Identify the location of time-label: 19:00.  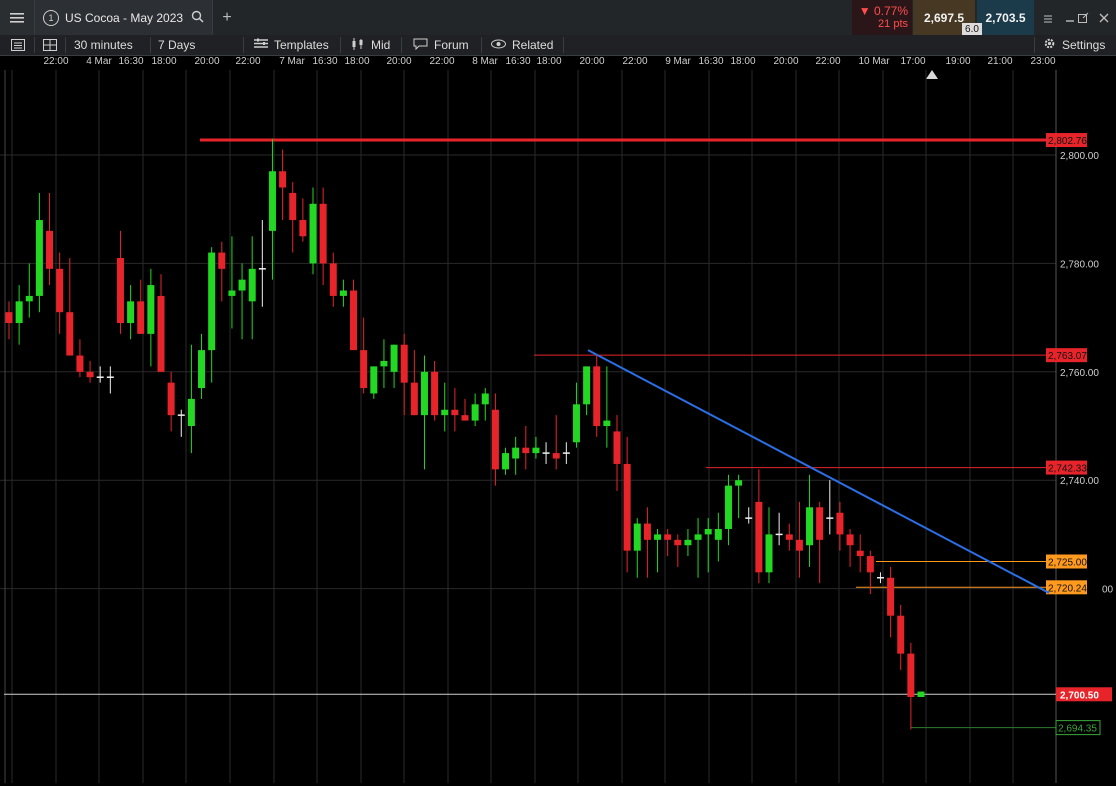
(958, 61).